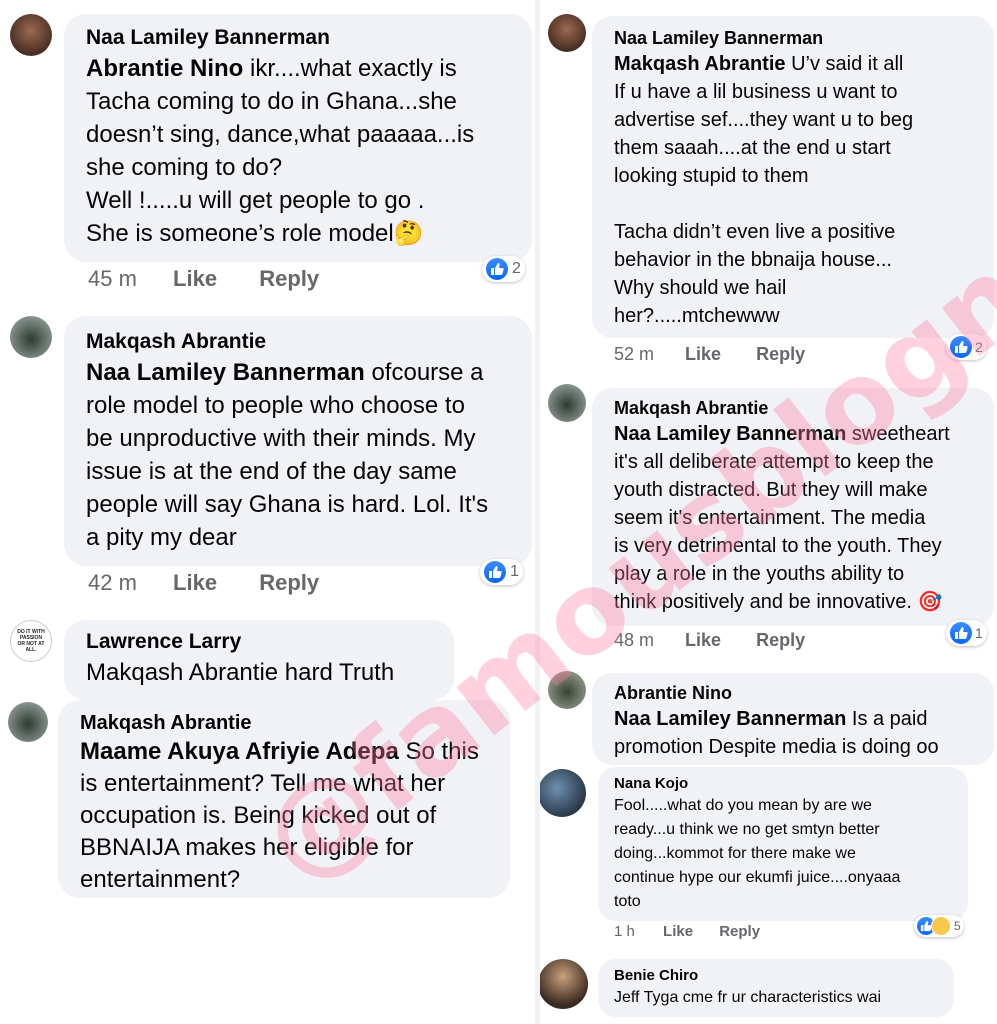 Image resolution: width=997 pixels, height=1024 pixels. Describe the element at coordinates (776, 975) in the screenshot. I see `comment-author: Benie Chiro` at that location.